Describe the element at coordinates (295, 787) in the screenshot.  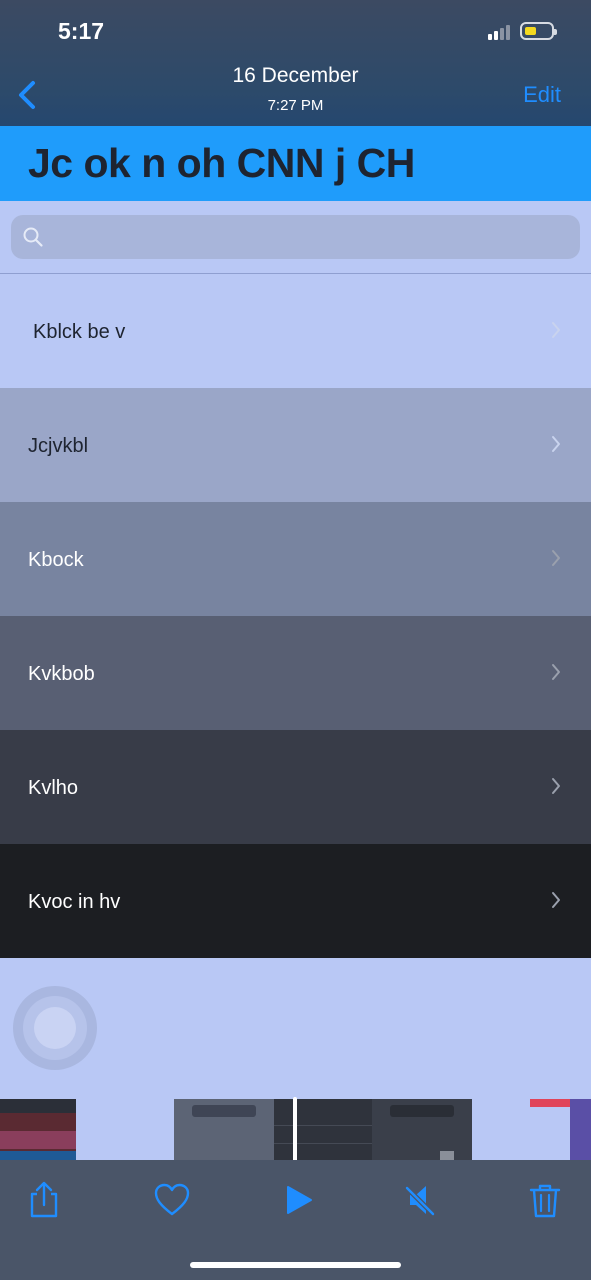
I see `list-item: Kvlho` at that location.